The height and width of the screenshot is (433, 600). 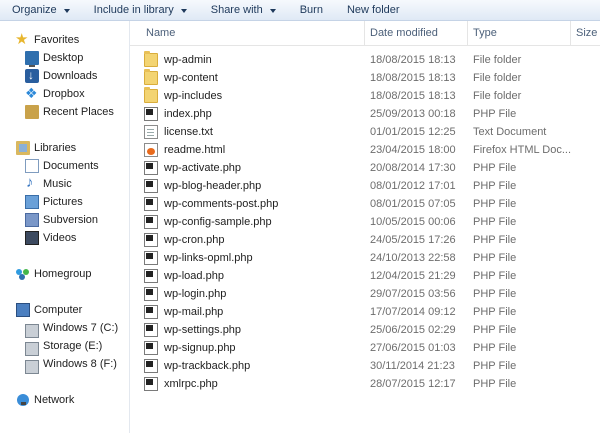 I want to click on downloads-icon, so click(x=32, y=75).